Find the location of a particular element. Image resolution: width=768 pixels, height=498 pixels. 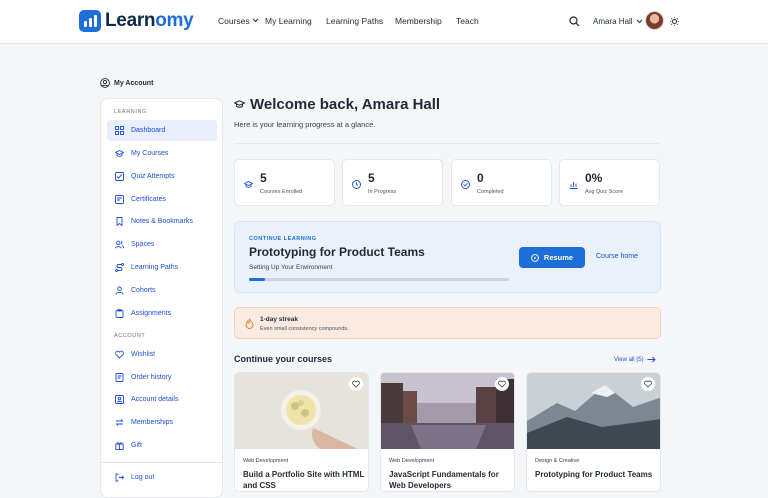

header-divider is located at coordinates (447, 143).